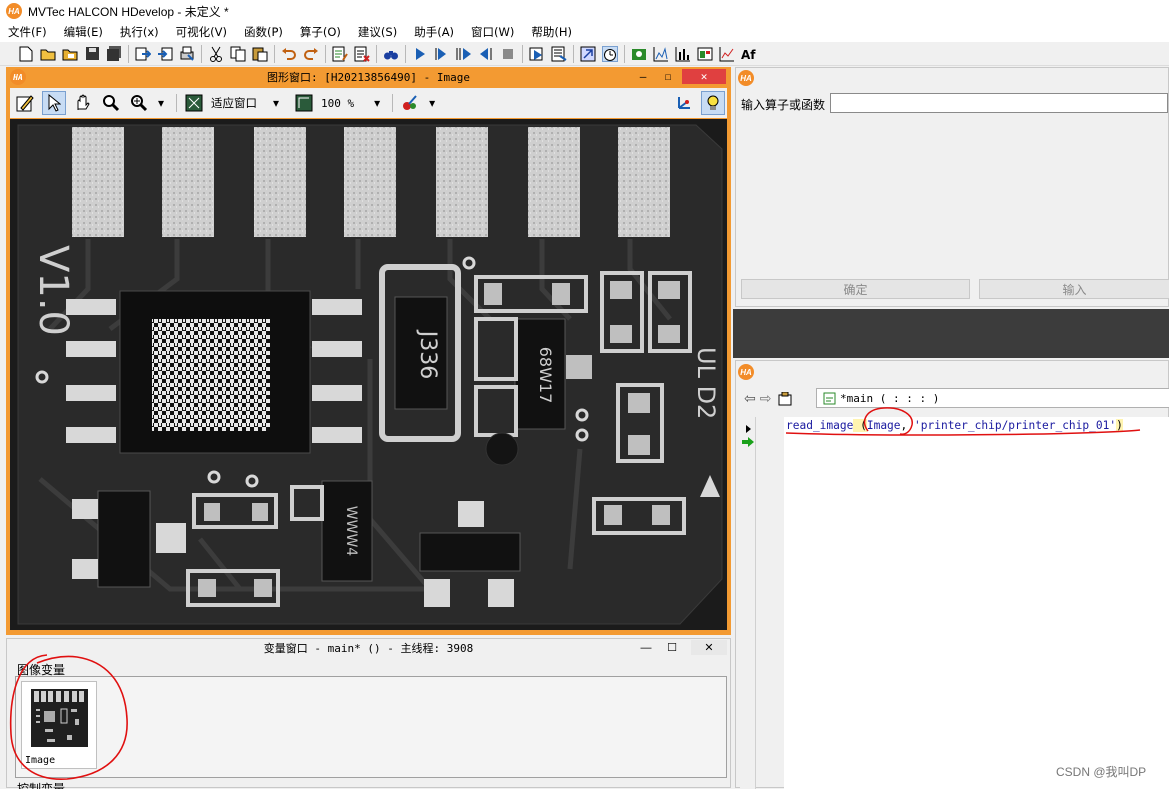 This screenshot has width=1169, height=789. I want to click on board-version-text: V1.0, so click(53, 290).